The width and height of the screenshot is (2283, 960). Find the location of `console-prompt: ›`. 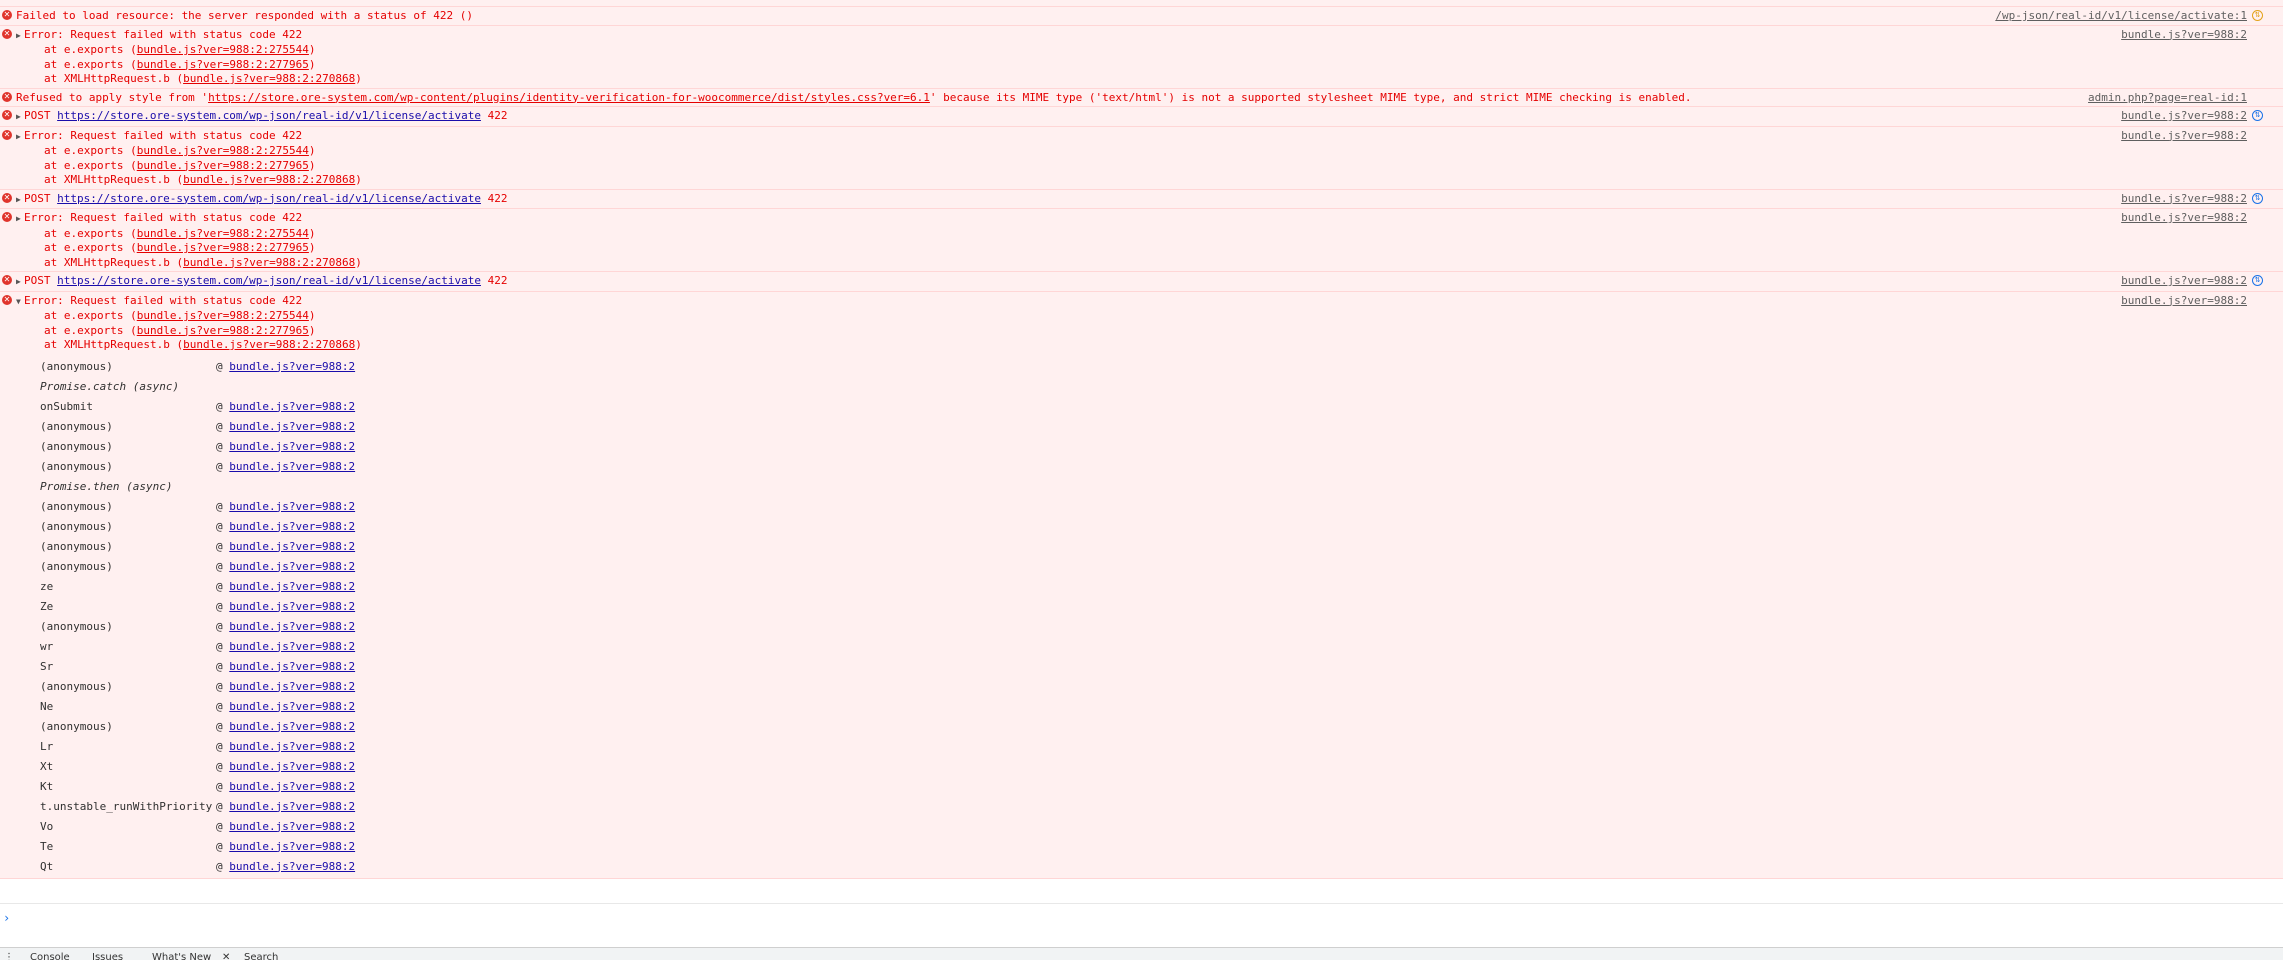

console-prompt: › is located at coordinates (1141, 925).